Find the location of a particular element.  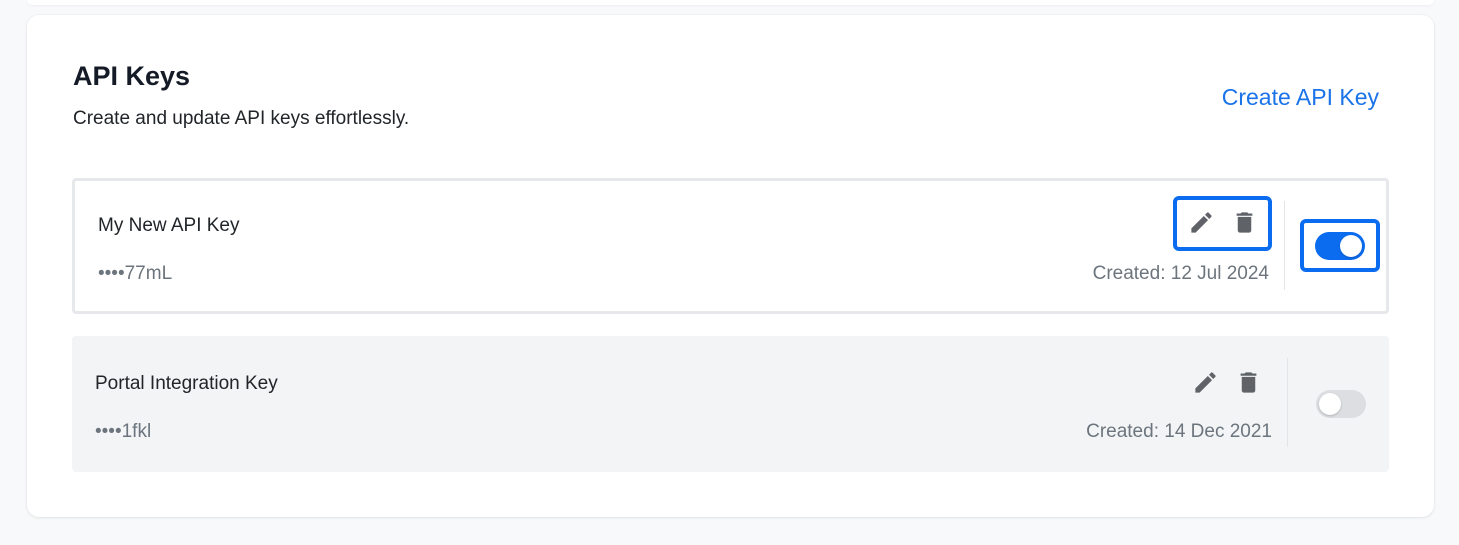

toggle-focus-ring is located at coordinates (1340, 245).